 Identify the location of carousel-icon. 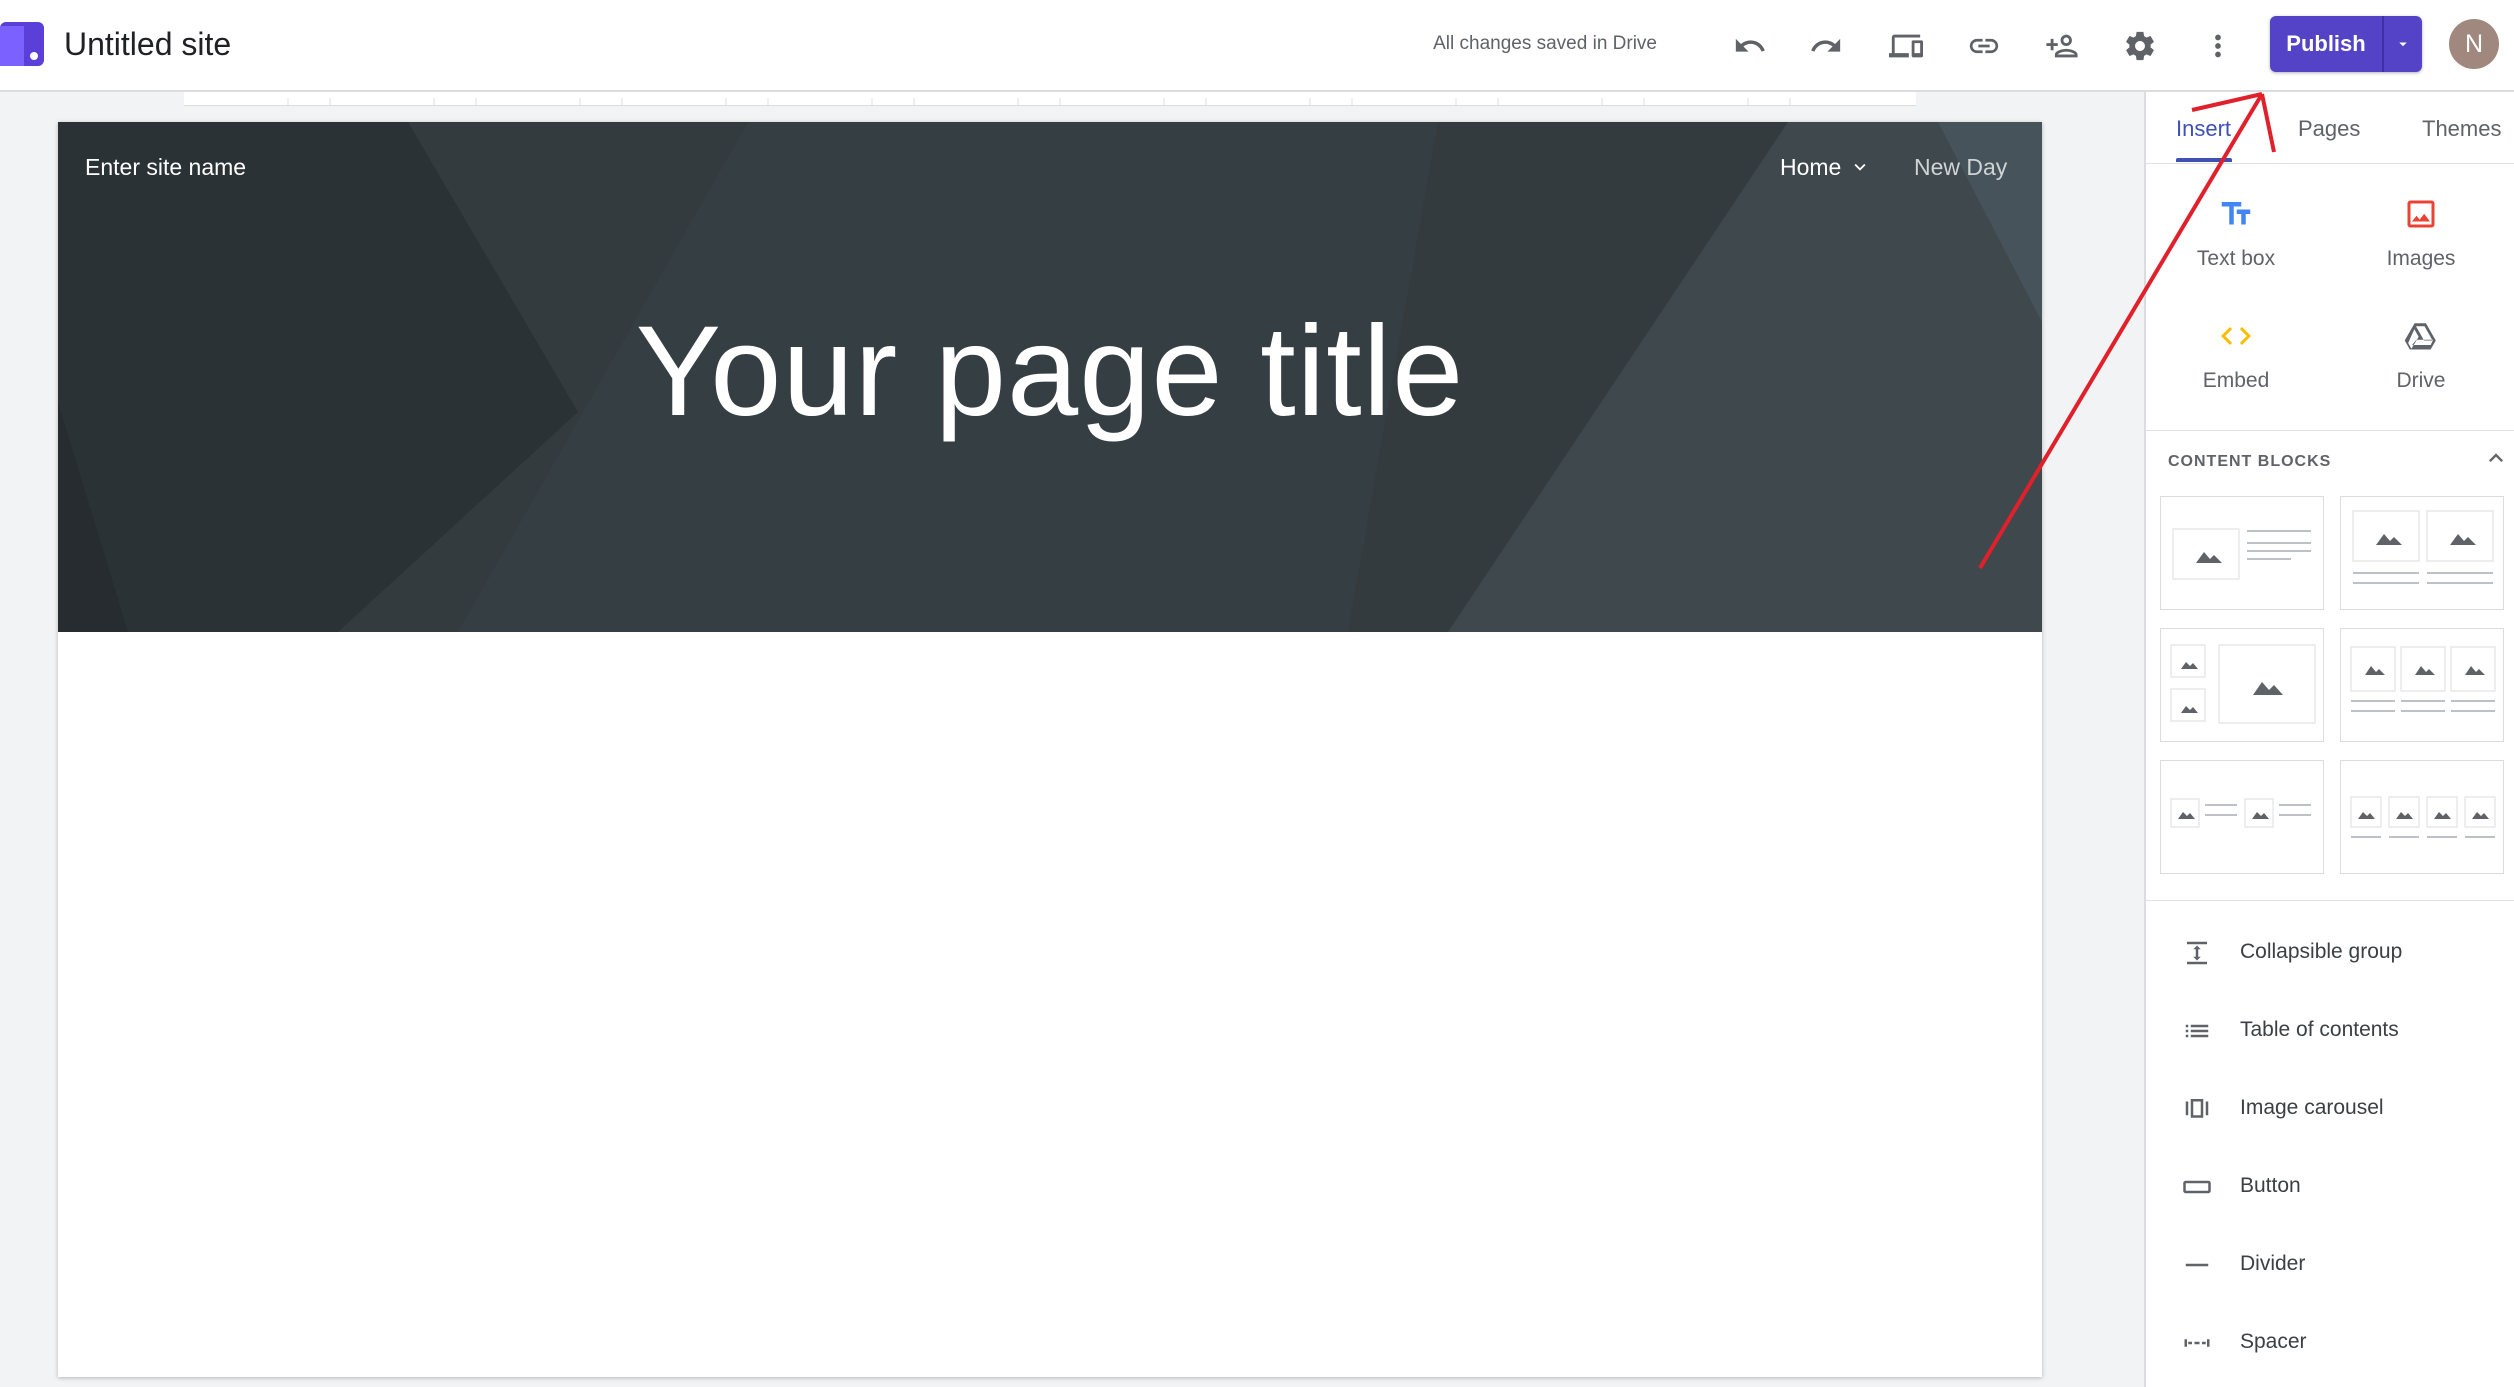
(2197, 1108).